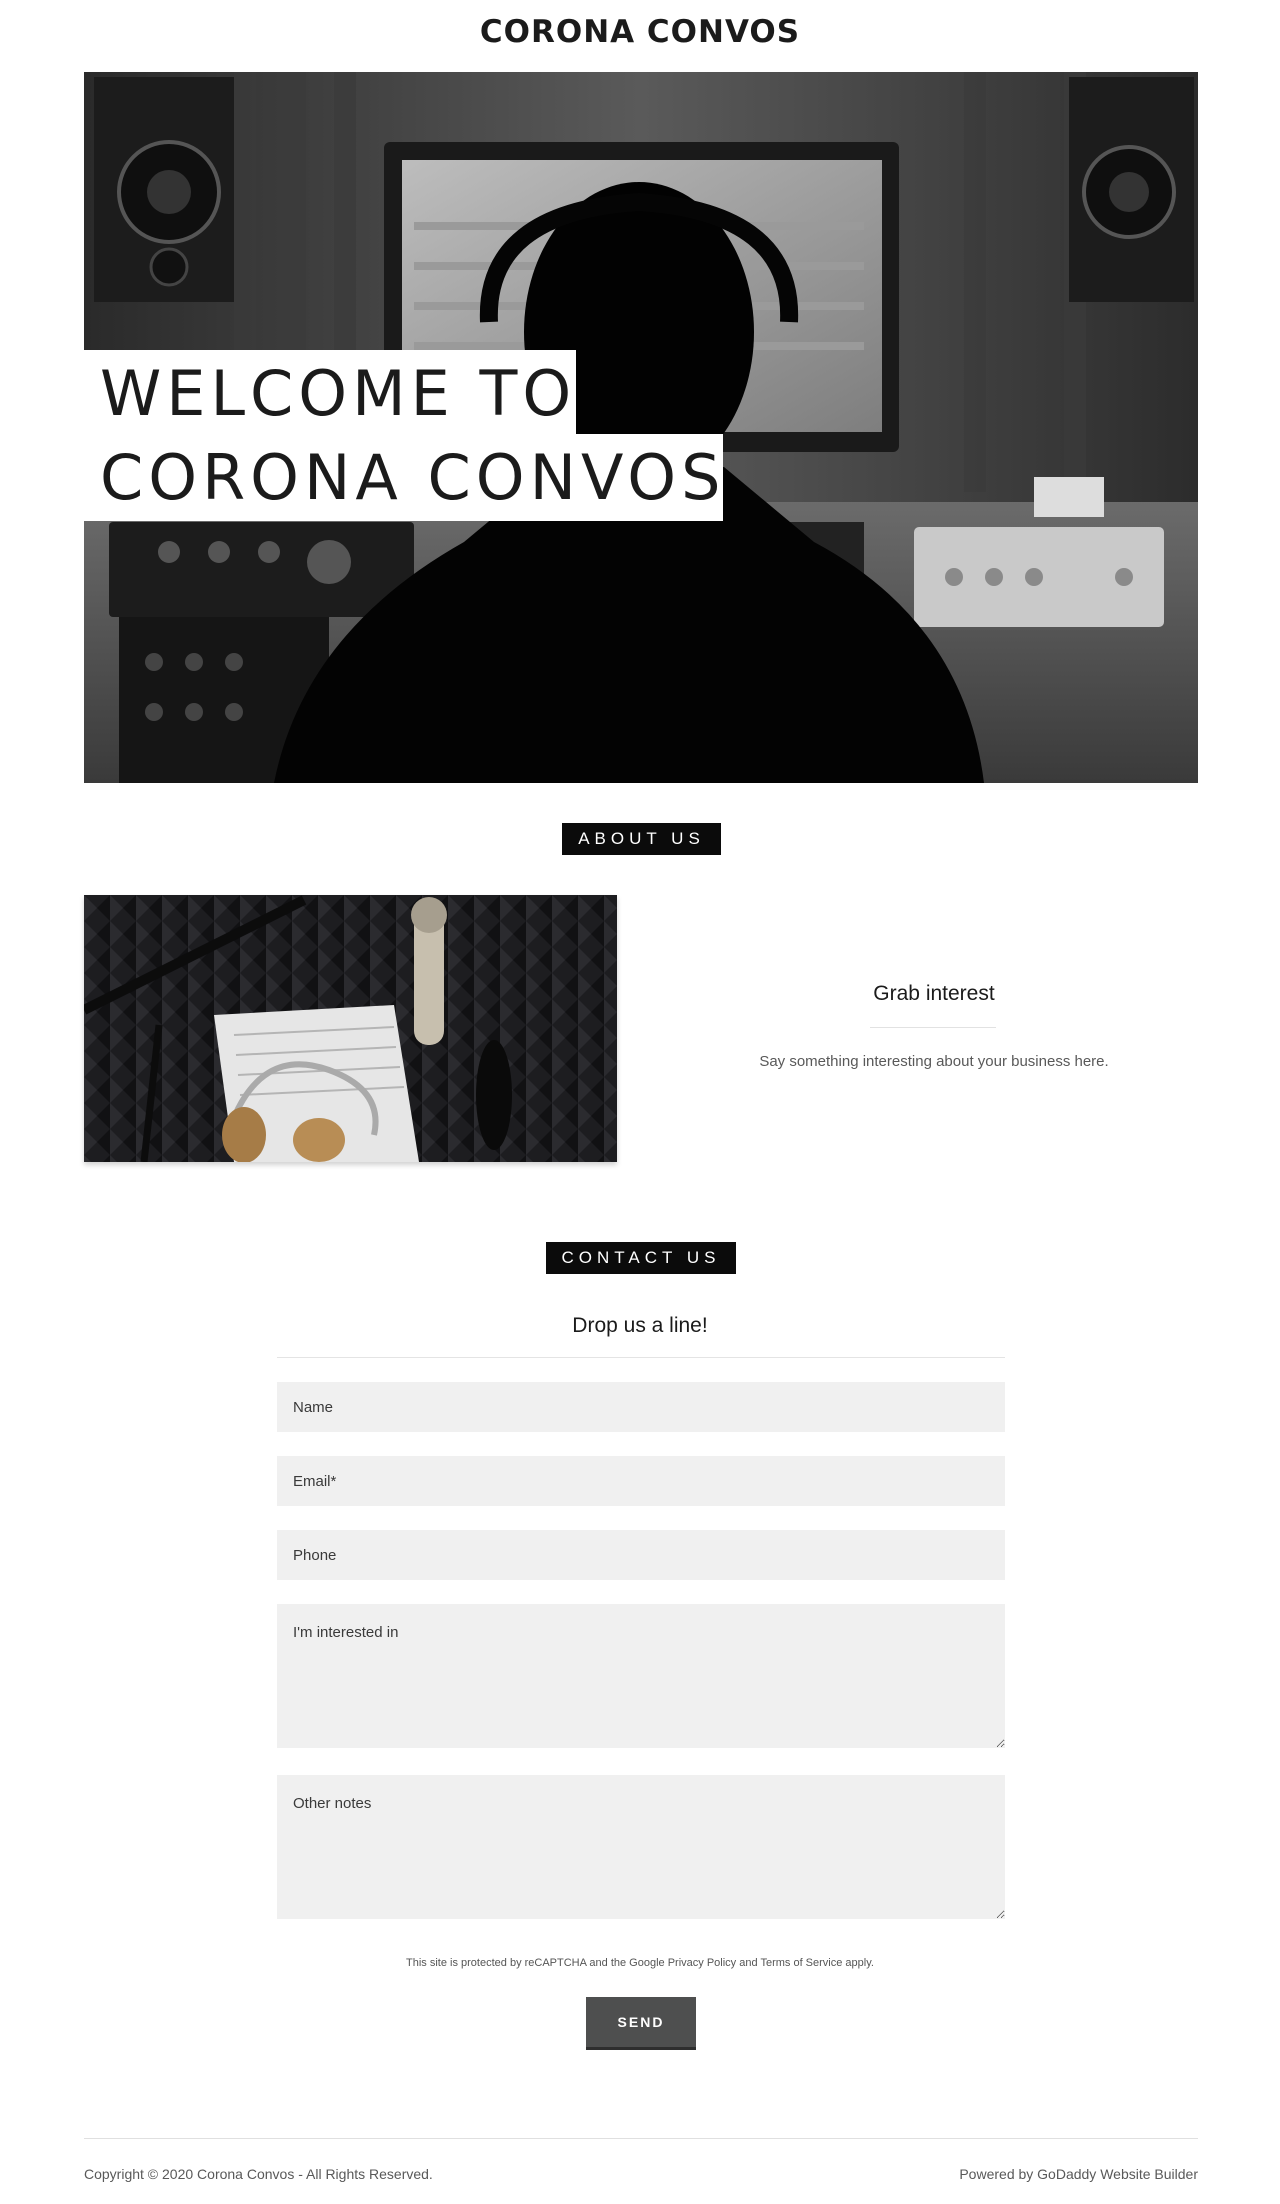 Image resolution: width=1280 pixels, height=2204 pixels. Describe the element at coordinates (933, 1027) in the screenshot. I see `about-divider` at that location.